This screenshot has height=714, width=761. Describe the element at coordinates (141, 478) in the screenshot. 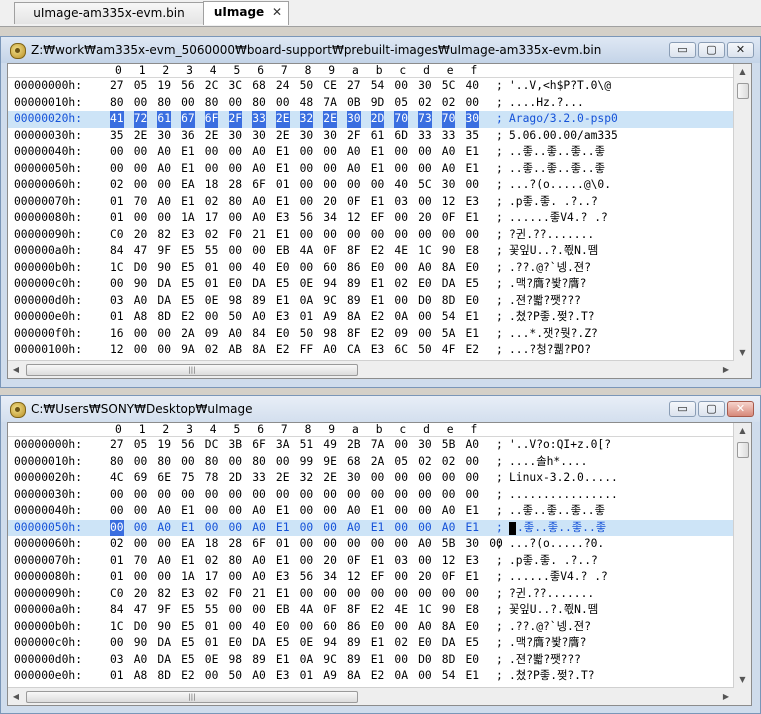

I see `hex-byte: 69` at that location.